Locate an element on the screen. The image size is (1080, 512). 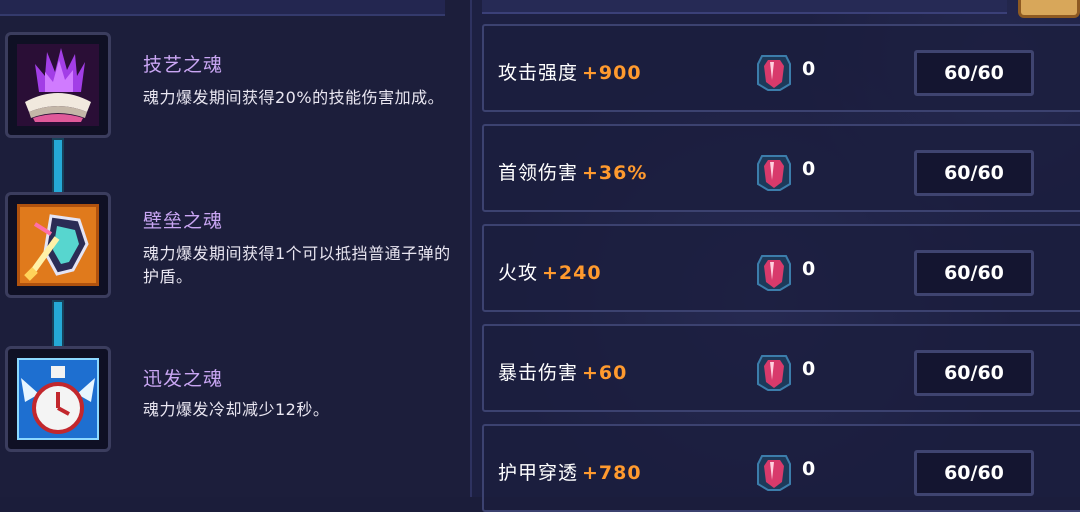
purple-flame-book-icon is located at coordinates (58, 85).